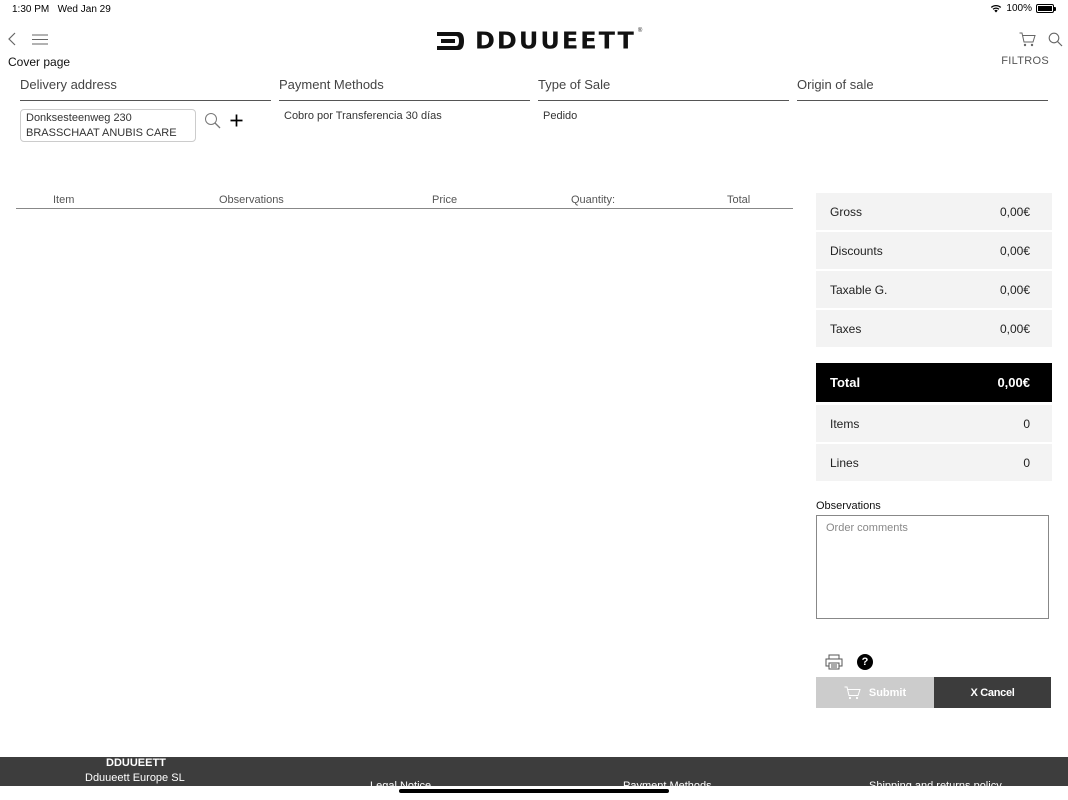  Describe the element at coordinates (1019, 8) in the screenshot. I see `battery-percent: 100%` at that location.